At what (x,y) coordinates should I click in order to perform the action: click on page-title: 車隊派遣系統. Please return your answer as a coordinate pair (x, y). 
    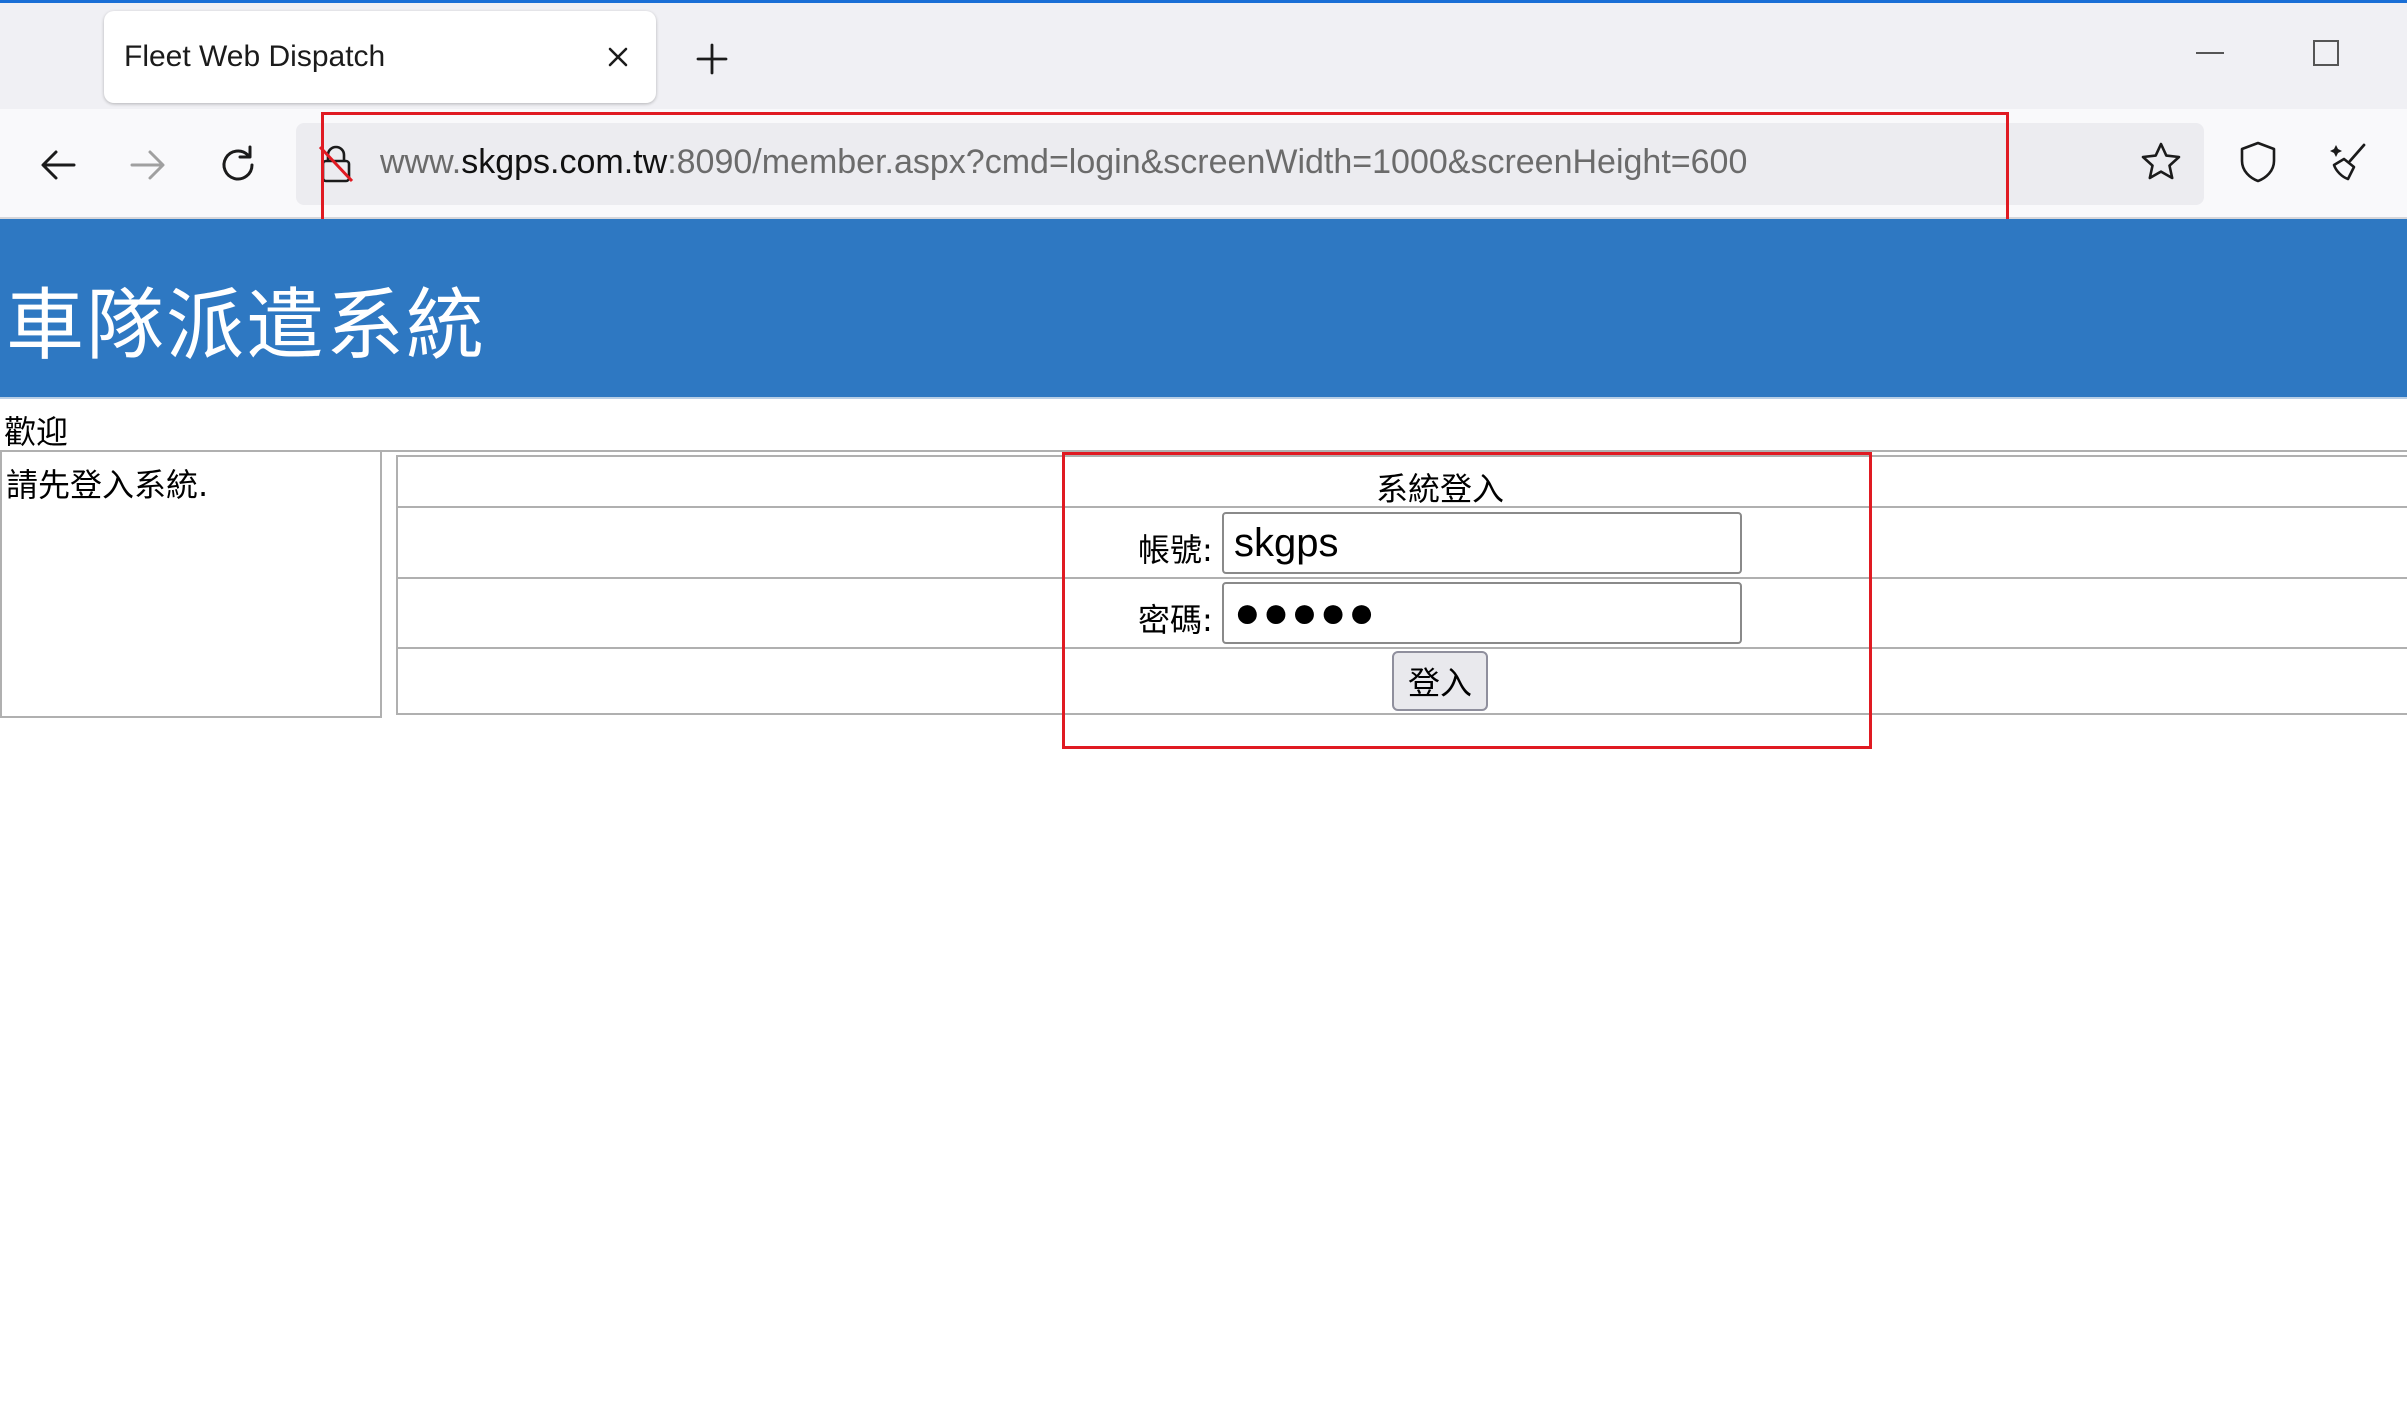
    Looking at the image, I should click on (246, 326).